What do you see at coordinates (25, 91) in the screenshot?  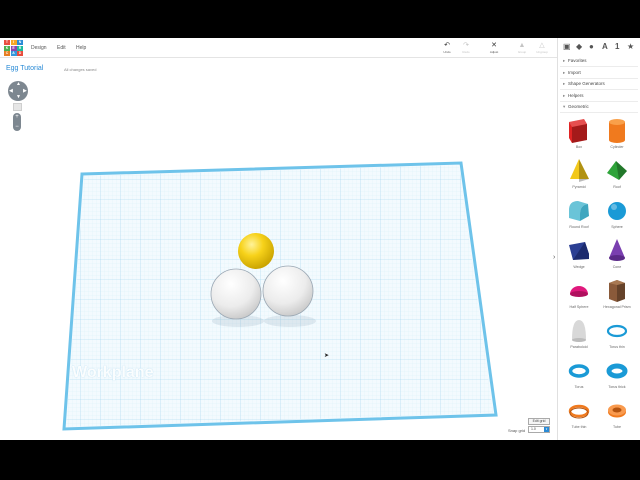 I see `arrow-right-icon: ▶` at bounding box center [25, 91].